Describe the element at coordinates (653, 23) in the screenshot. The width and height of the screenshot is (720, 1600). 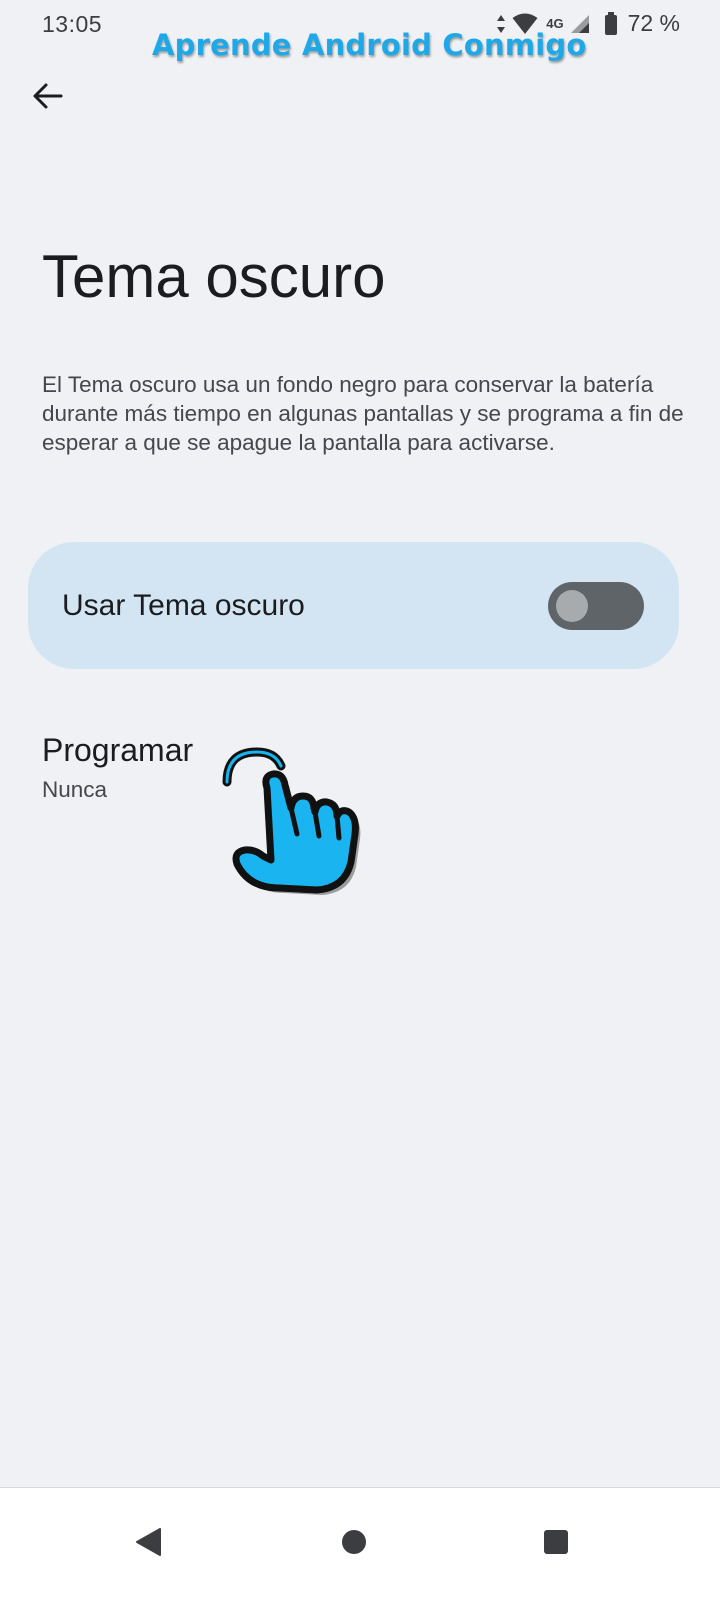
I see `battery-percent: 72 %` at that location.